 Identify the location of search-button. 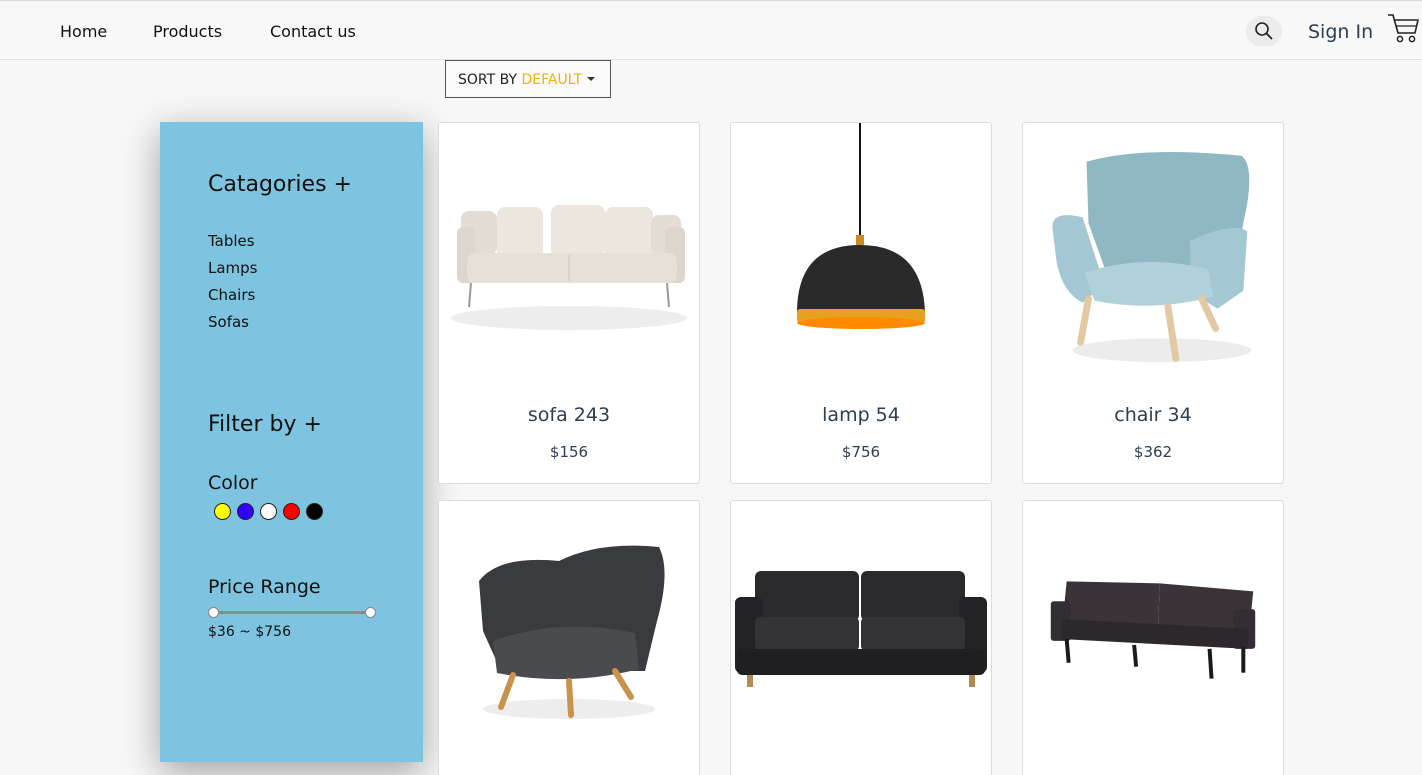
(1264, 31).